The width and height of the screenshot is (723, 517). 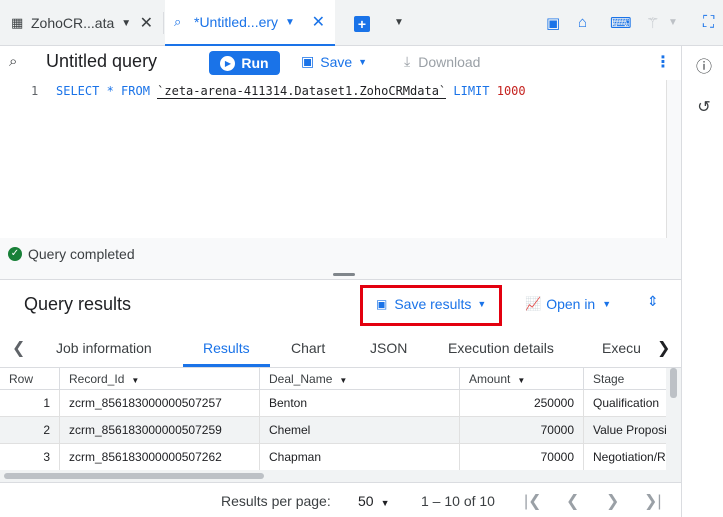 I want to click on tab-zohocrm-table: ▦ ZohoCR...ata ▼ ✕, so click(x=81, y=23).